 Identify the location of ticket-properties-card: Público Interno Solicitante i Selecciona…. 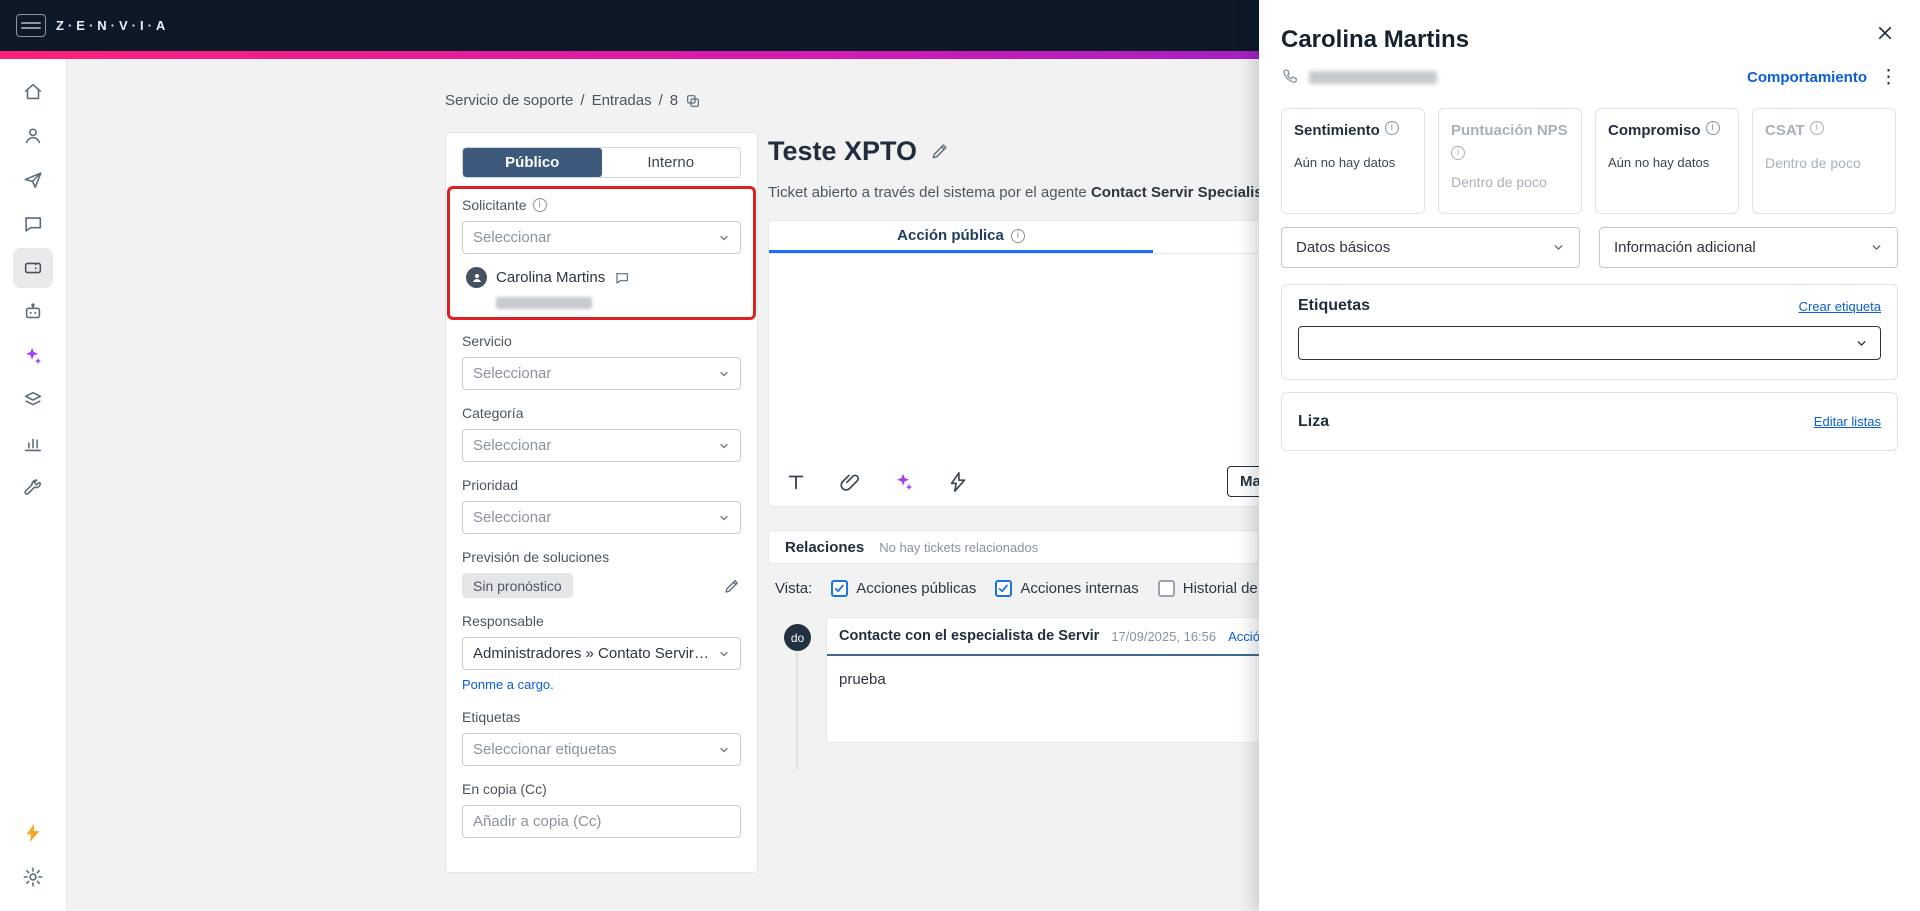
(601, 502).